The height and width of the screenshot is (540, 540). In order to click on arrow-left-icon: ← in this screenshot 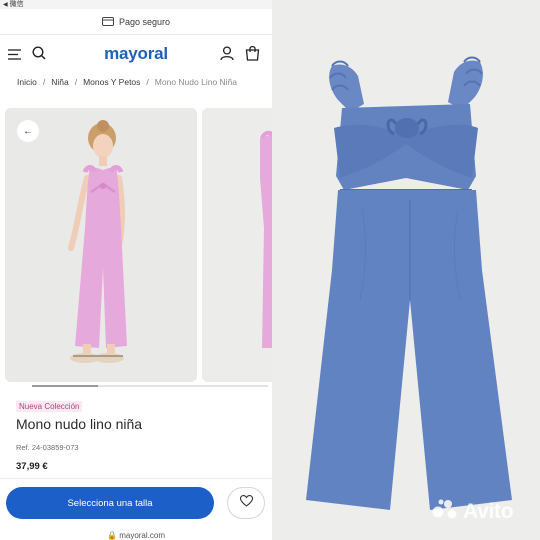, I will do `click(28, 131)`.